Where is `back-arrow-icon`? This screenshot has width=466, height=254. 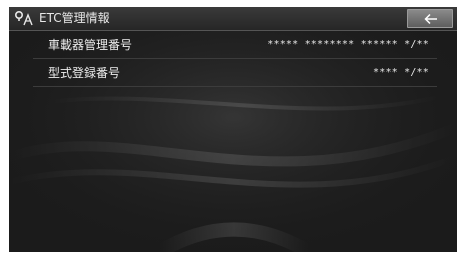
back-arrow-icon is located at coordinates (430, 19).